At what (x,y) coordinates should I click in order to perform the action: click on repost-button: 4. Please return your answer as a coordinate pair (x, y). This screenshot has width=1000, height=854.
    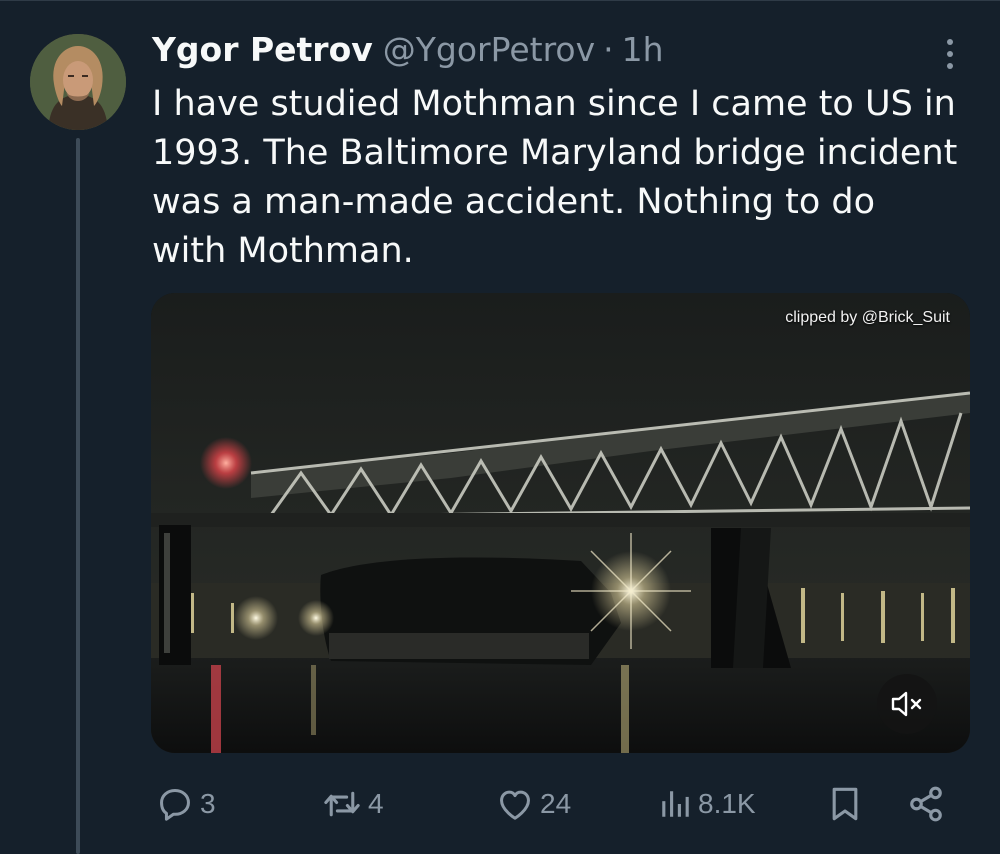
    Looking at the image, I should click on (353, 804).